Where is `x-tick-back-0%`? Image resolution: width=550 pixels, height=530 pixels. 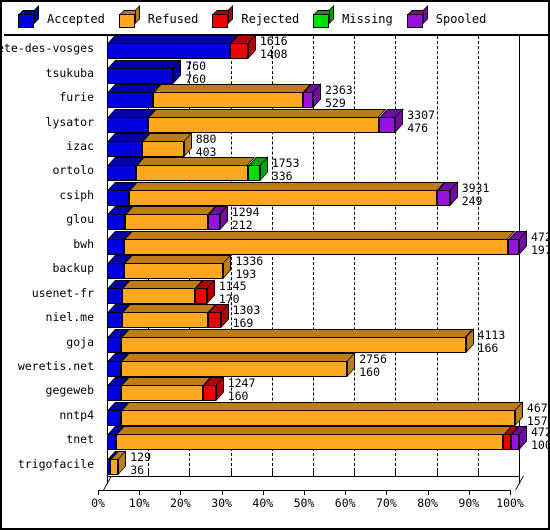 x-tick-back-0% is located at coordinates (107, 473).